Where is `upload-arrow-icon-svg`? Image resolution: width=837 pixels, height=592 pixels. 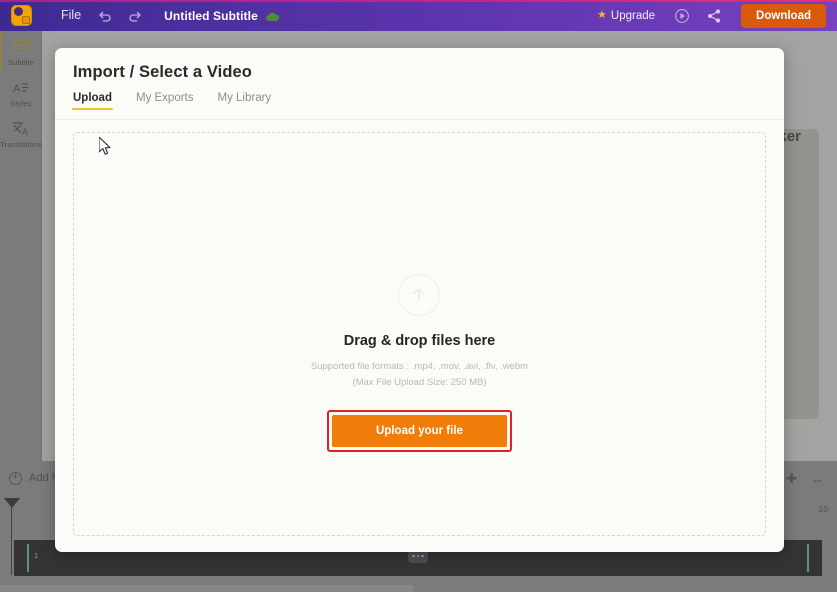 upload-arrow-icon-svg is located at coordinates (419, 294).